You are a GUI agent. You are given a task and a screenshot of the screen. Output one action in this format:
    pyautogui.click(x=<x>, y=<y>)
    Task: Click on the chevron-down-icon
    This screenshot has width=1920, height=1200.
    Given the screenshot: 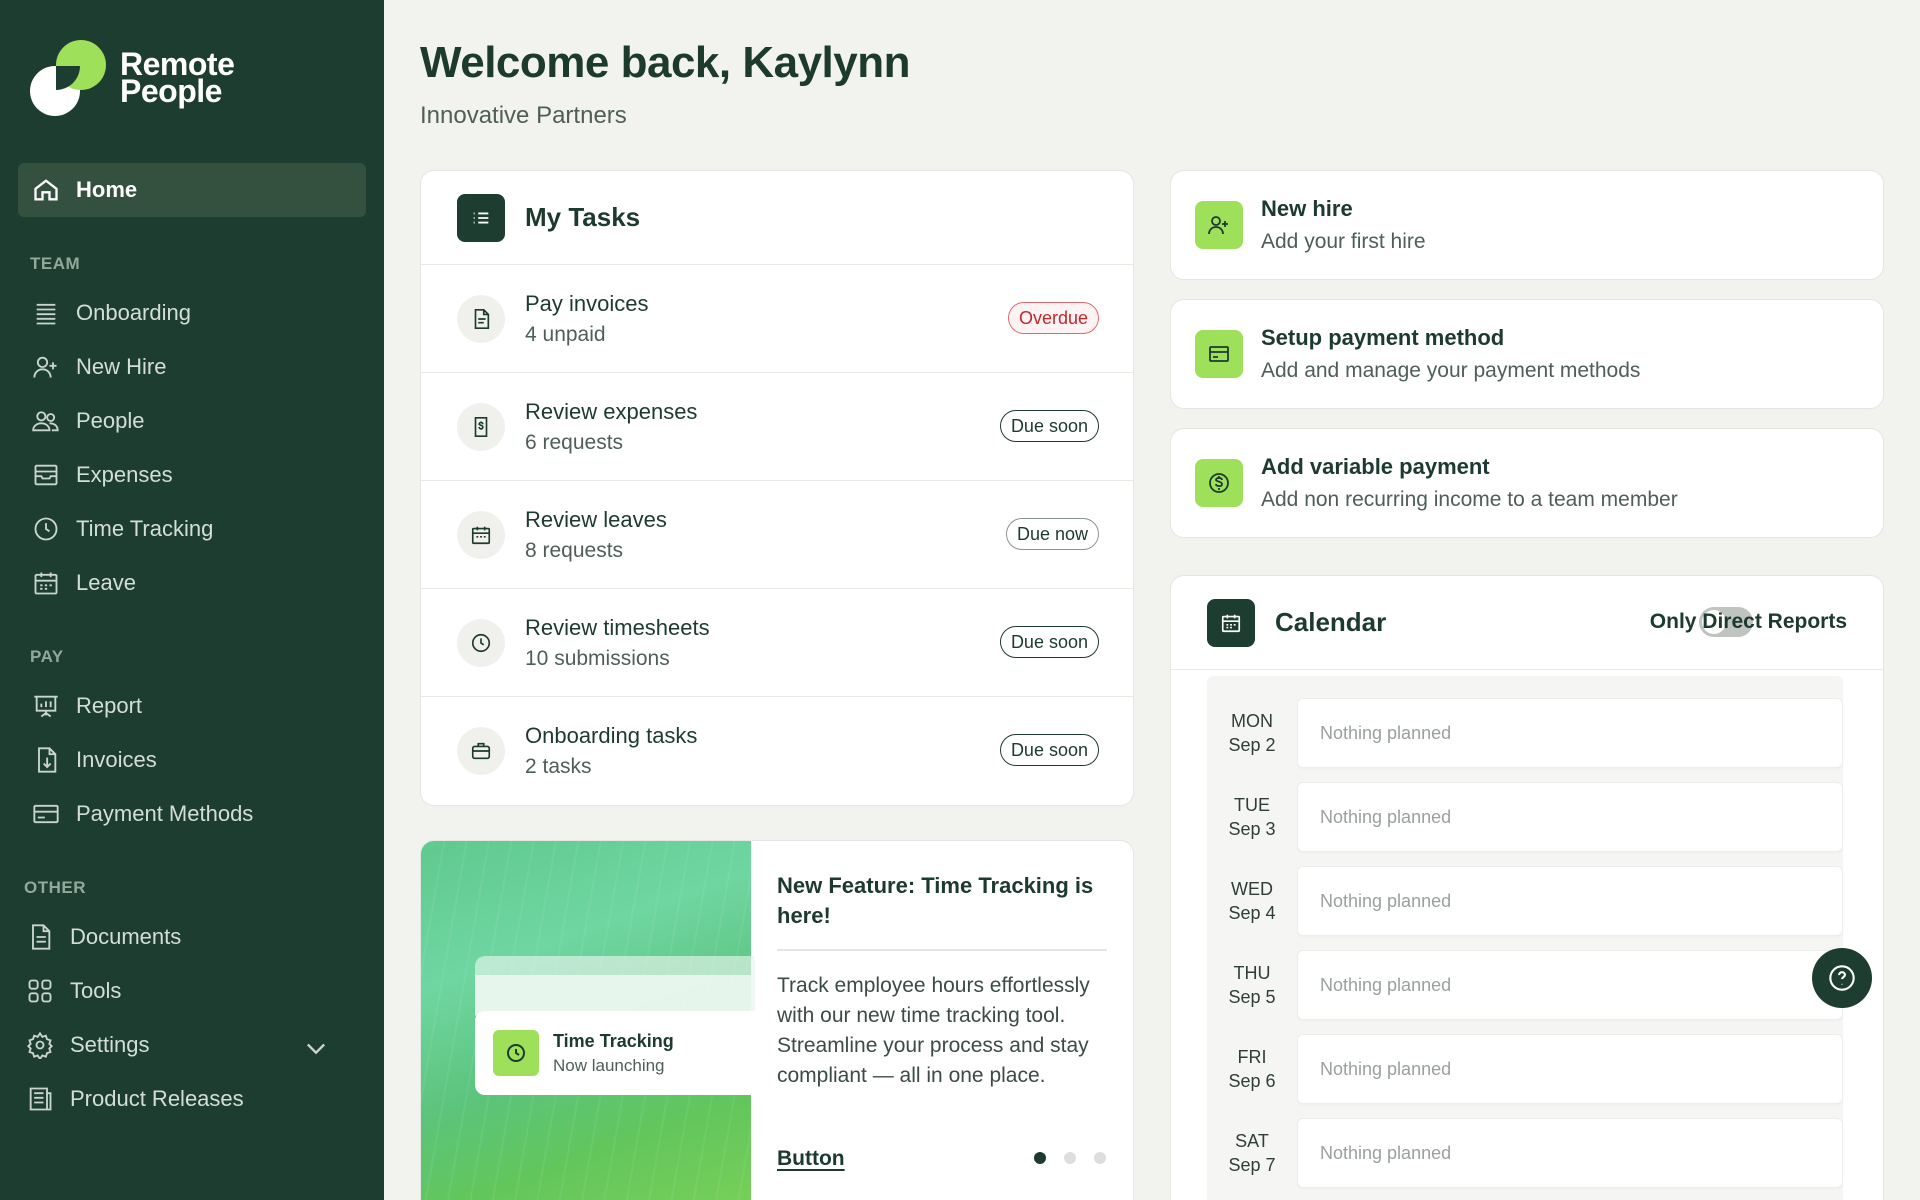 What is the action you would take?
    pyautogui.click(x=316, y=1048)
    